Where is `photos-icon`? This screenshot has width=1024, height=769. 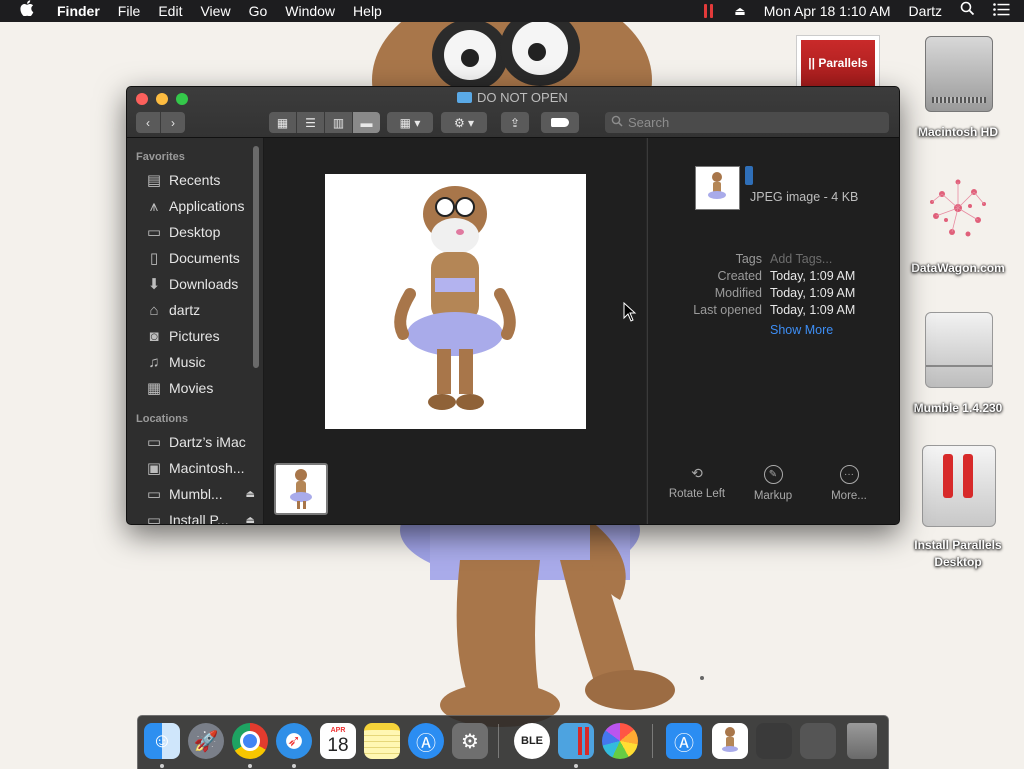 photos-icon is located at coordinates (620, 741).